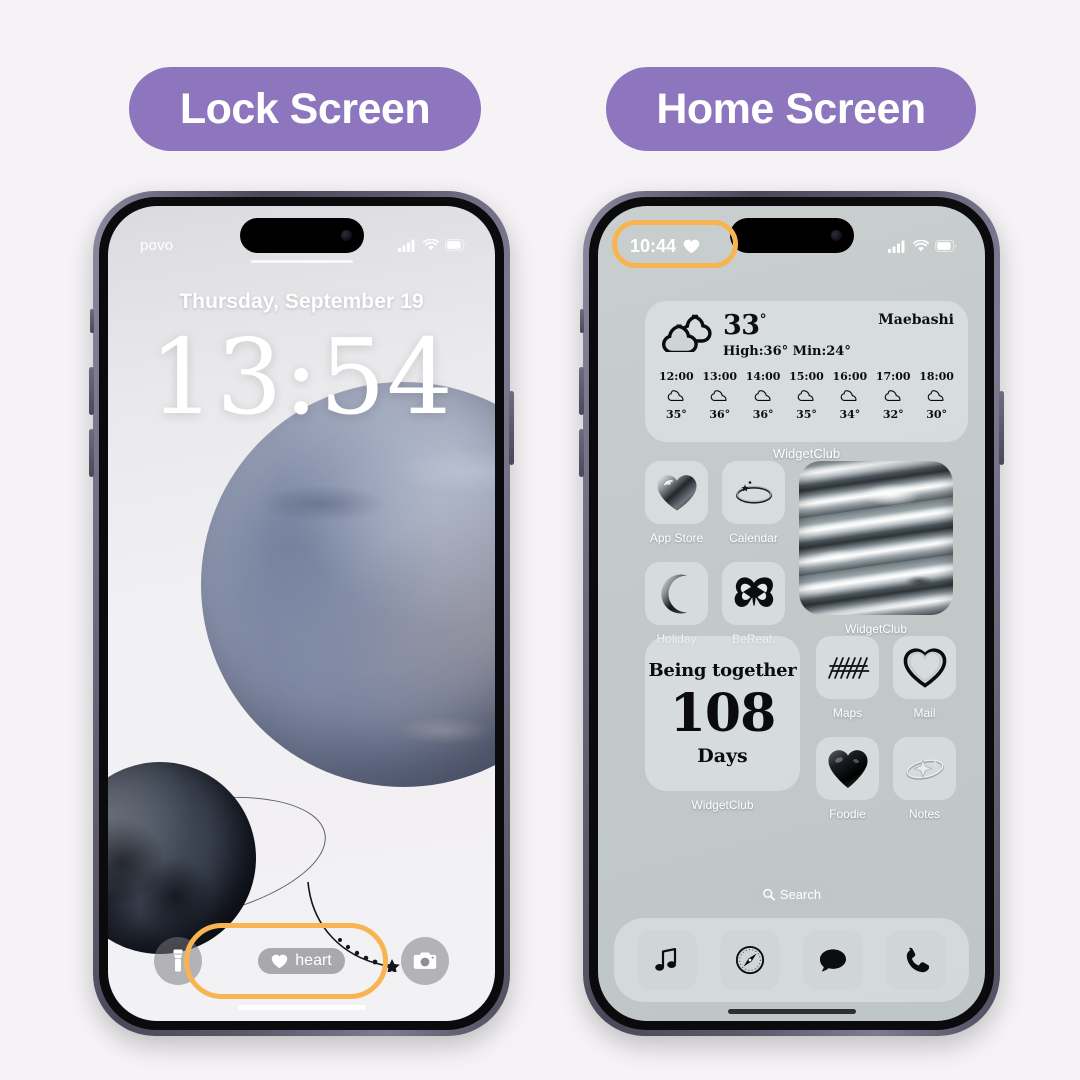 Image resolution: width=1080 pixels, height=1080 pixels. I want to click on compass-icon, so click(750, 960).